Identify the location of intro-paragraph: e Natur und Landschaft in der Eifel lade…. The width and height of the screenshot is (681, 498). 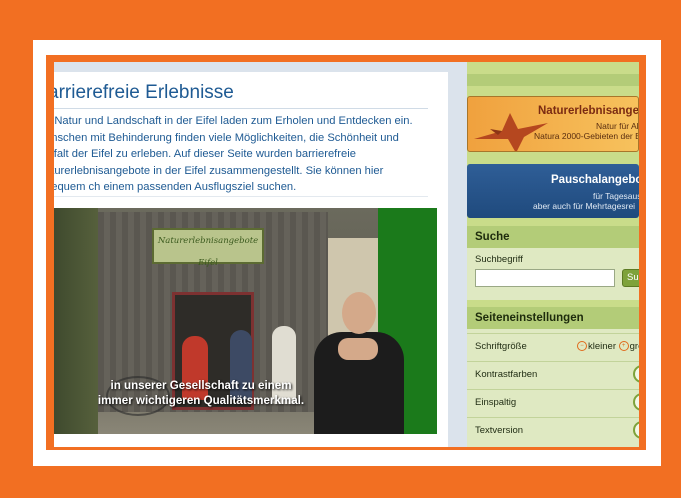
(233, 154).